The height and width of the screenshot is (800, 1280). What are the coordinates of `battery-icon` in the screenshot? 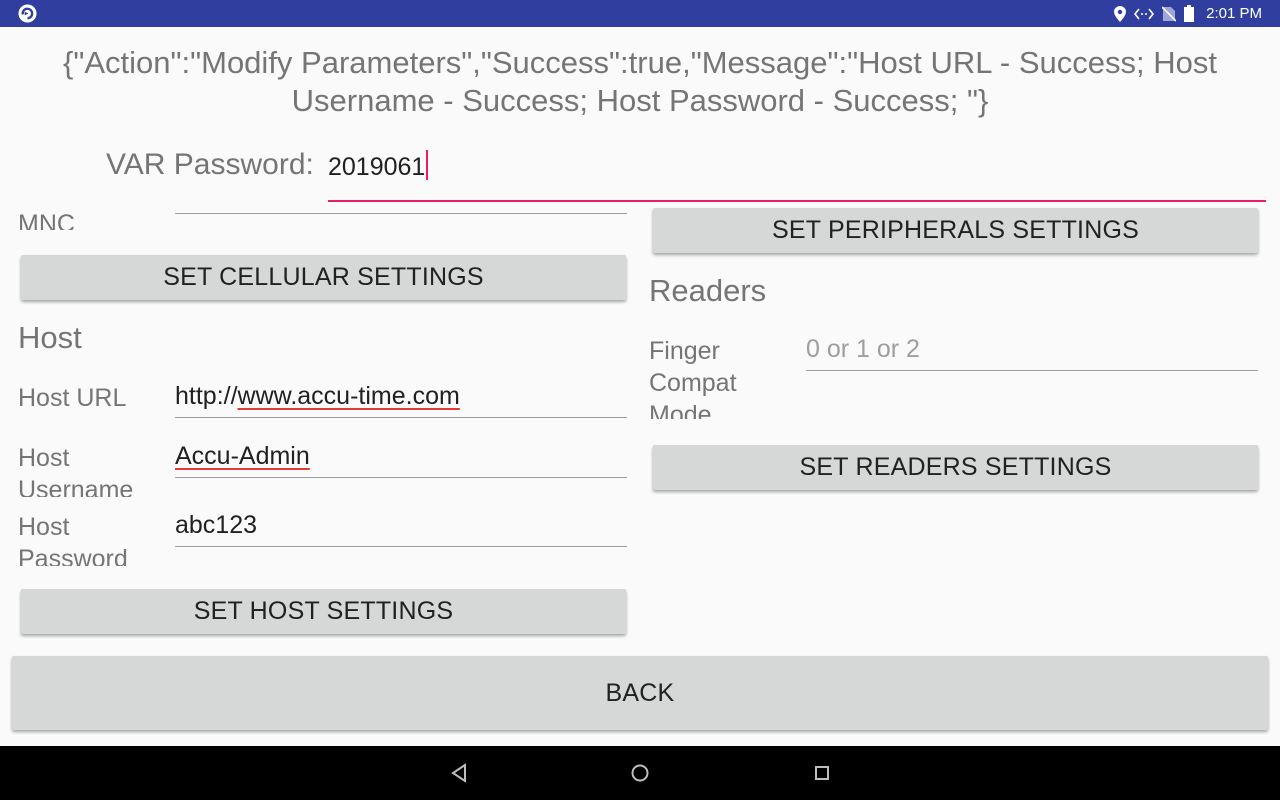 It's located at (1189, 13).